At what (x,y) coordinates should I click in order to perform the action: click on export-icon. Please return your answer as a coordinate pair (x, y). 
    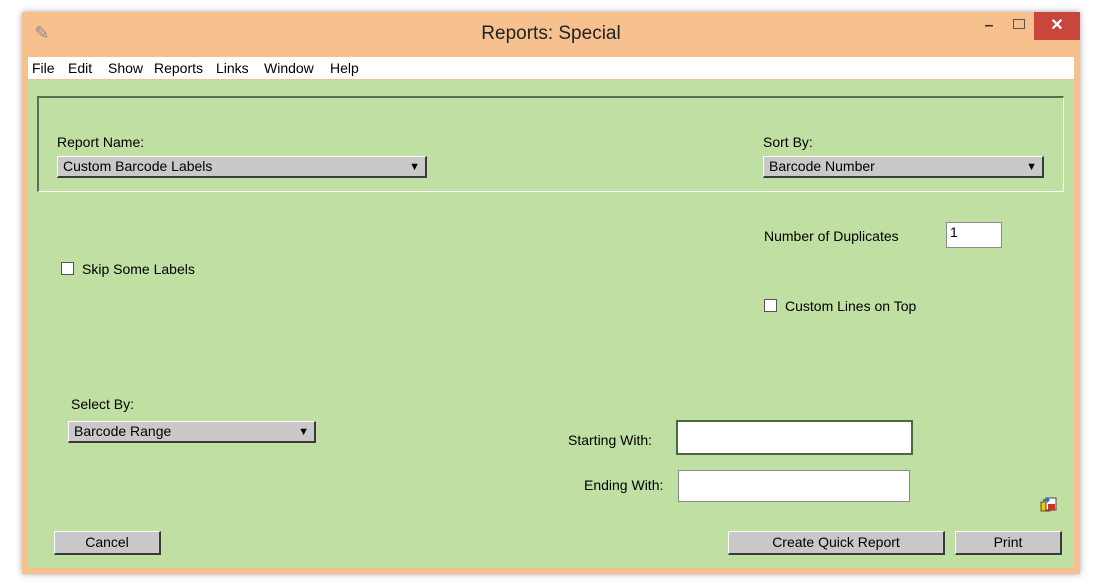
    Looking at the image, I should click on (1049, 505).